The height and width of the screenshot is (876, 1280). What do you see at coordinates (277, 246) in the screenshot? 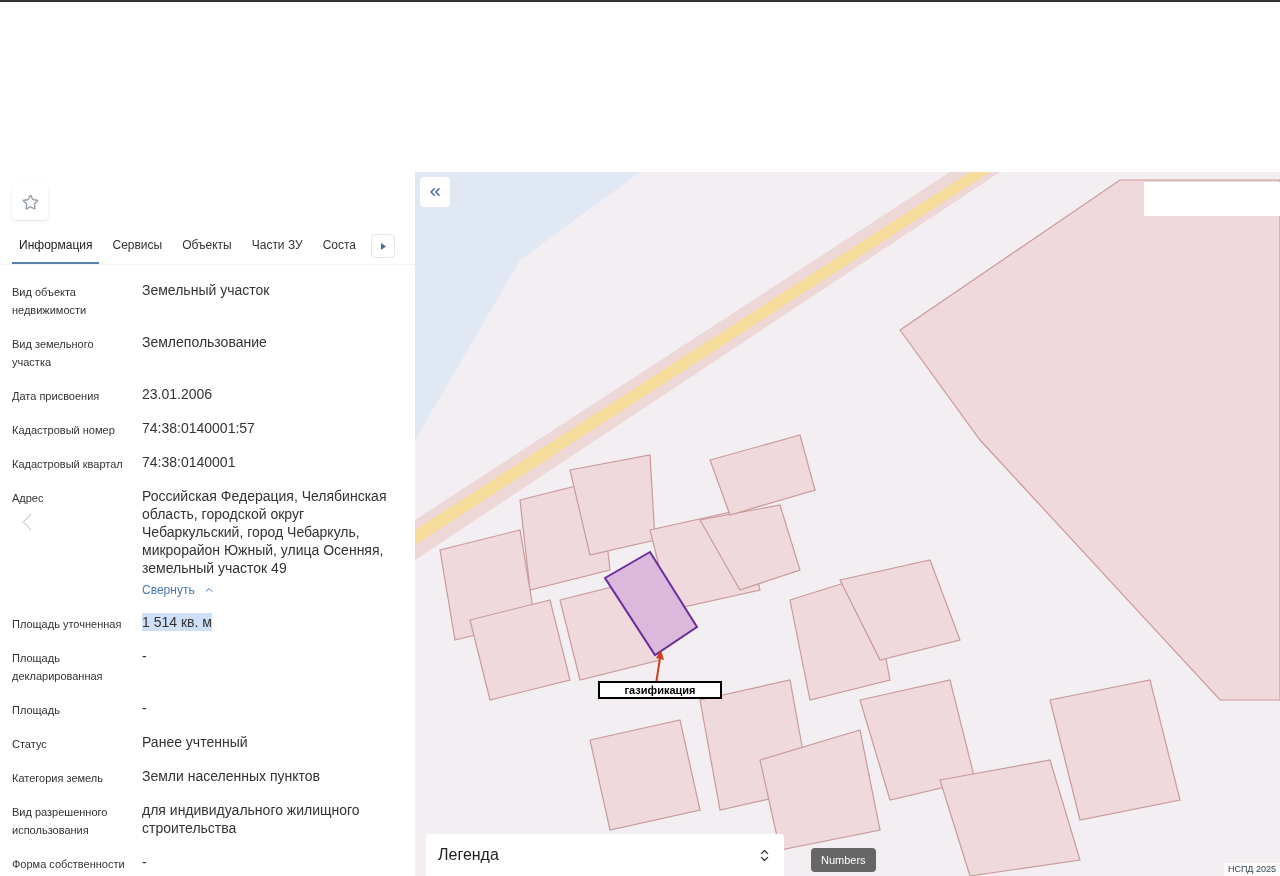
I see `tab: Части ЗУ` at bounding box center [277, 246].